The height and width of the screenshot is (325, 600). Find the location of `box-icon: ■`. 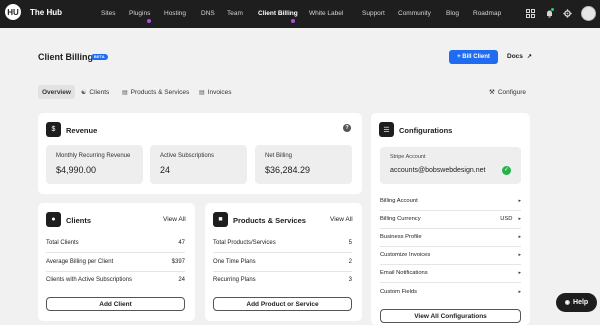

box-icon: ■ is located at coordinates (220, 219).